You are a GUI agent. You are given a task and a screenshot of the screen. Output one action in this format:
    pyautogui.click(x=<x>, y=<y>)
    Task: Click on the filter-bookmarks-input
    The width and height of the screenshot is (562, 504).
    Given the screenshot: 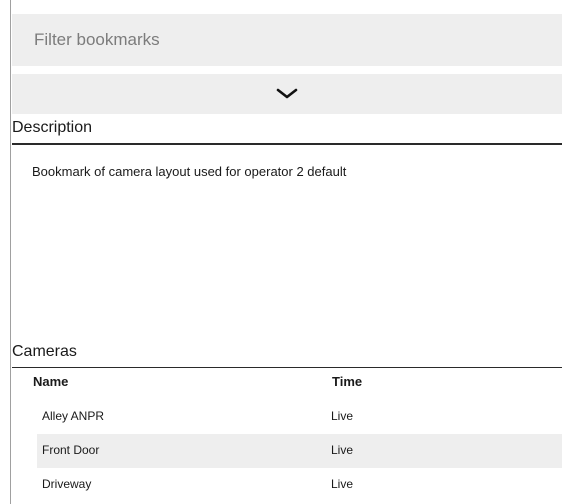 What is the action you would take?
    pyautogui.click(x=284, y=40)
    